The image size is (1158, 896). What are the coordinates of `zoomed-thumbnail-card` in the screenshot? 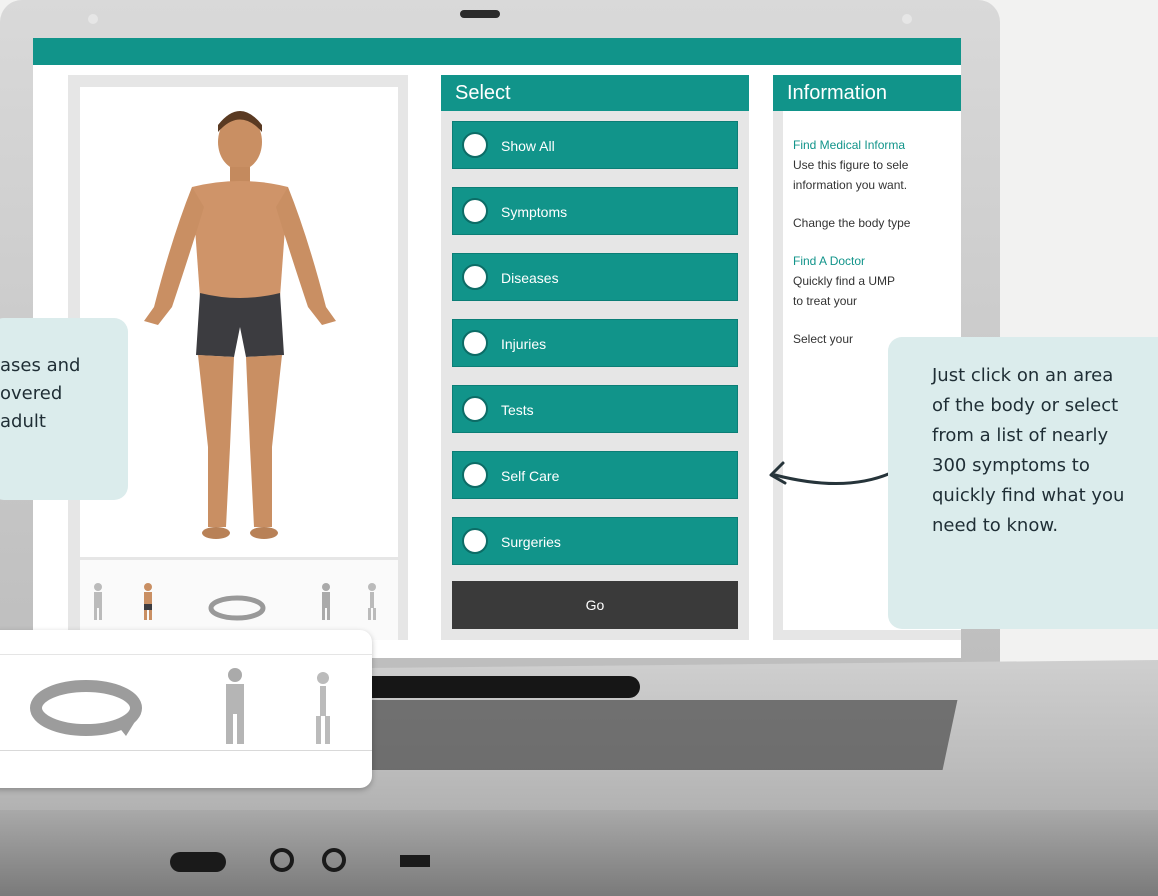 It's located at (186, 709).